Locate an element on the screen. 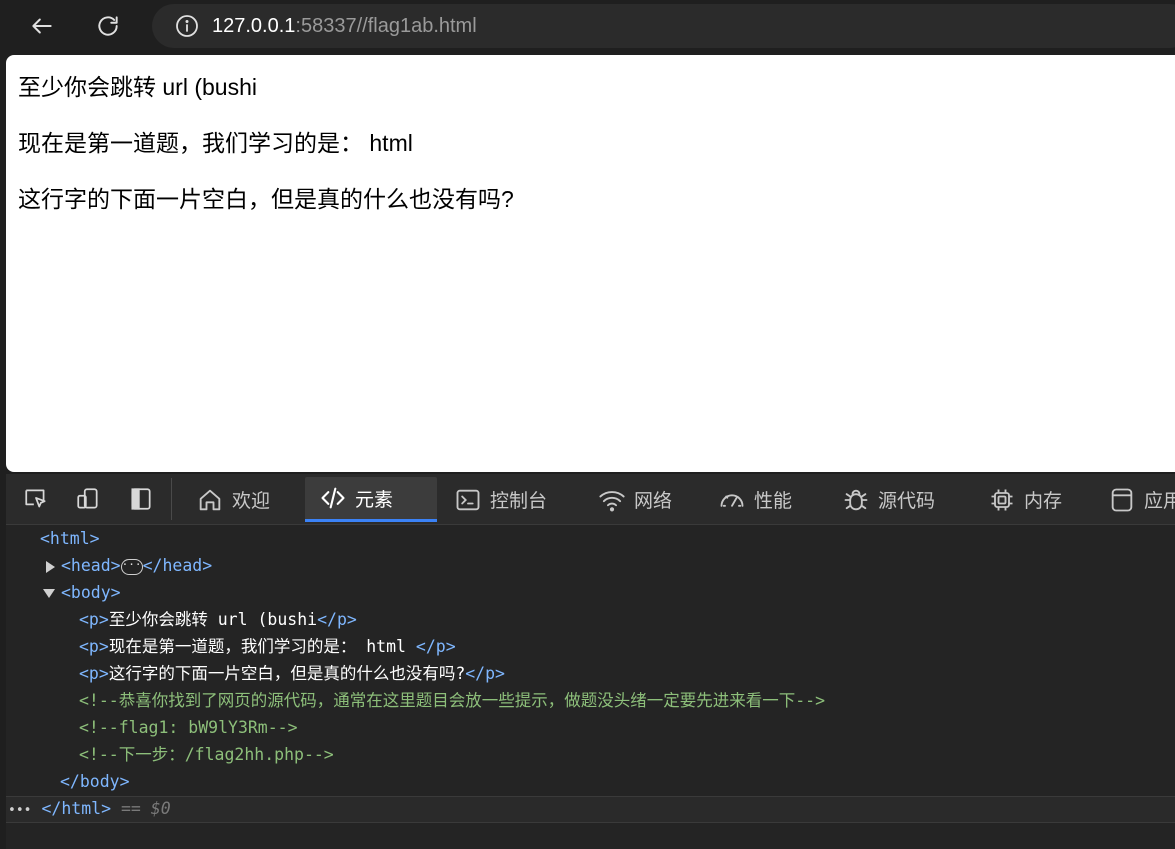  tab-sources: 源代码 is located at coordinates (888, 499).